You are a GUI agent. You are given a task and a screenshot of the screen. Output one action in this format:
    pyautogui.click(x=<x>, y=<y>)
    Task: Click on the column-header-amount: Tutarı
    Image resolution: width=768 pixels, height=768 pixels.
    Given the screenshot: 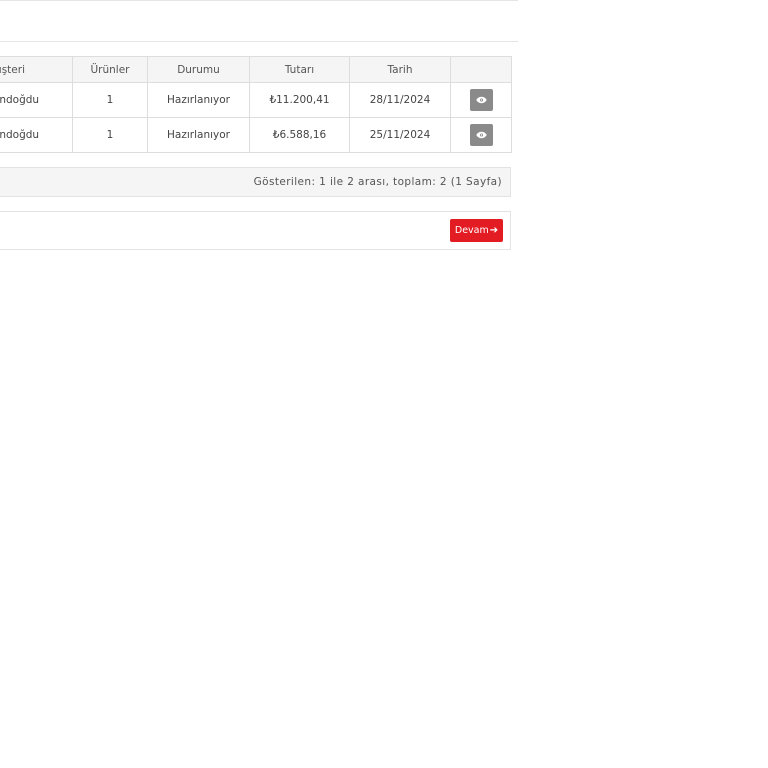 What is the action you would take?
    pyautogui.click(x=299, y=69)
    